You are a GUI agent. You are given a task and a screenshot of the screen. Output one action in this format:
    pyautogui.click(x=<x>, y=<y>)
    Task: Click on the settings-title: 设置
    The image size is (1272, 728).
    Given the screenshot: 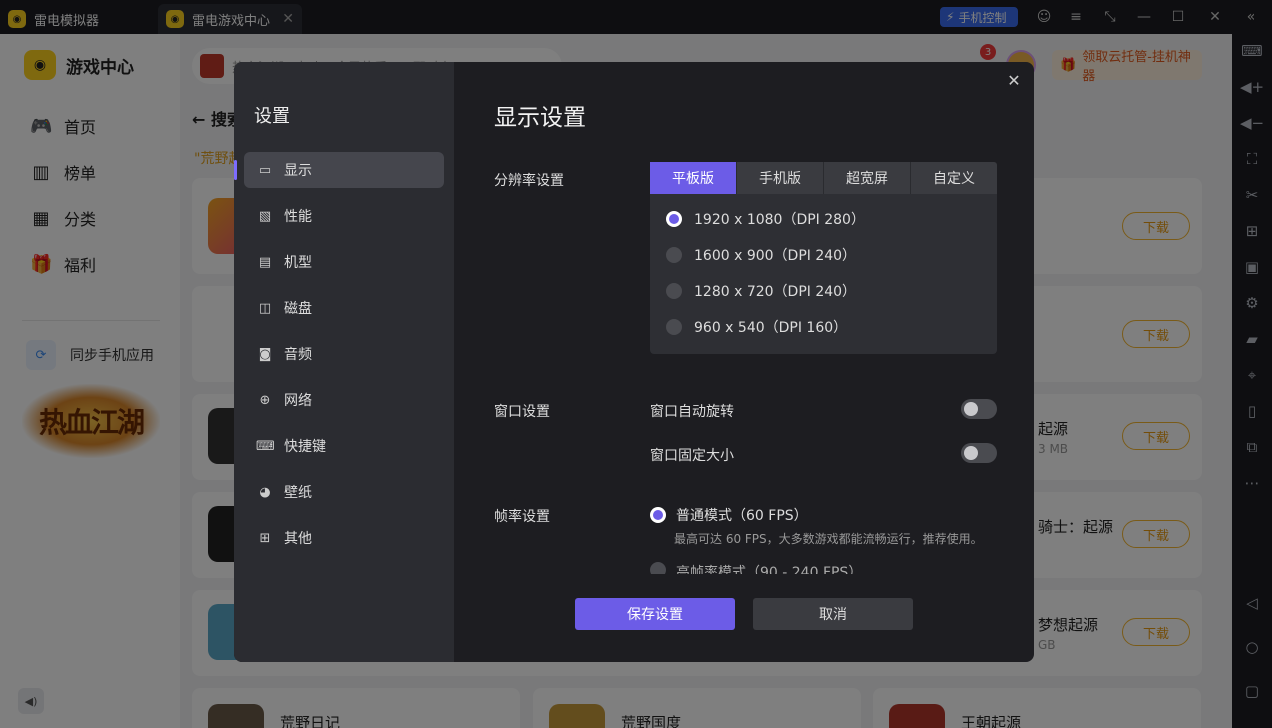 What is the action you would take?
    pyautogui.click(x=272, y=116)
    